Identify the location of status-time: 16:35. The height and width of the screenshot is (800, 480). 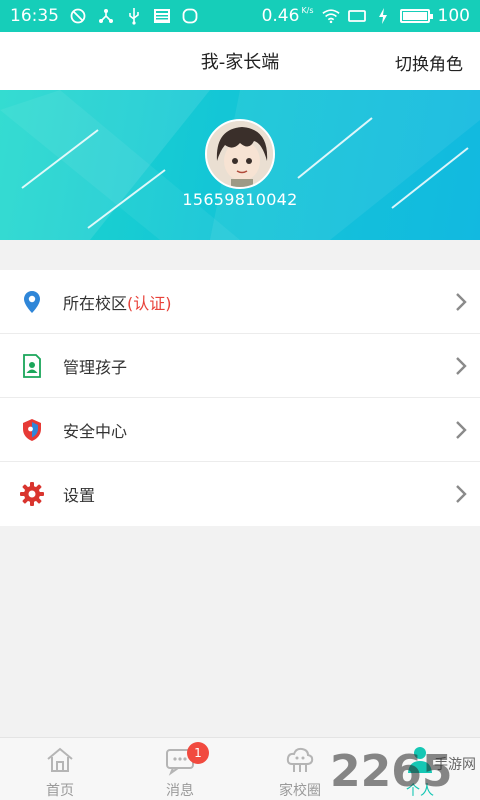
(34, 16).